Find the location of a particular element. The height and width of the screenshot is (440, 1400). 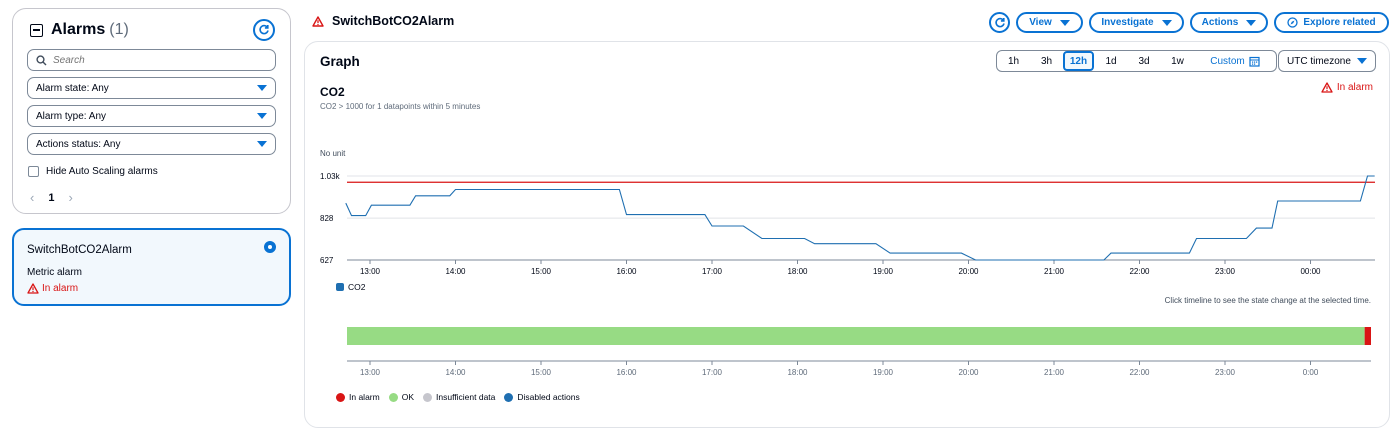

series-legend: CO2 is located at coordinates (350, 287).